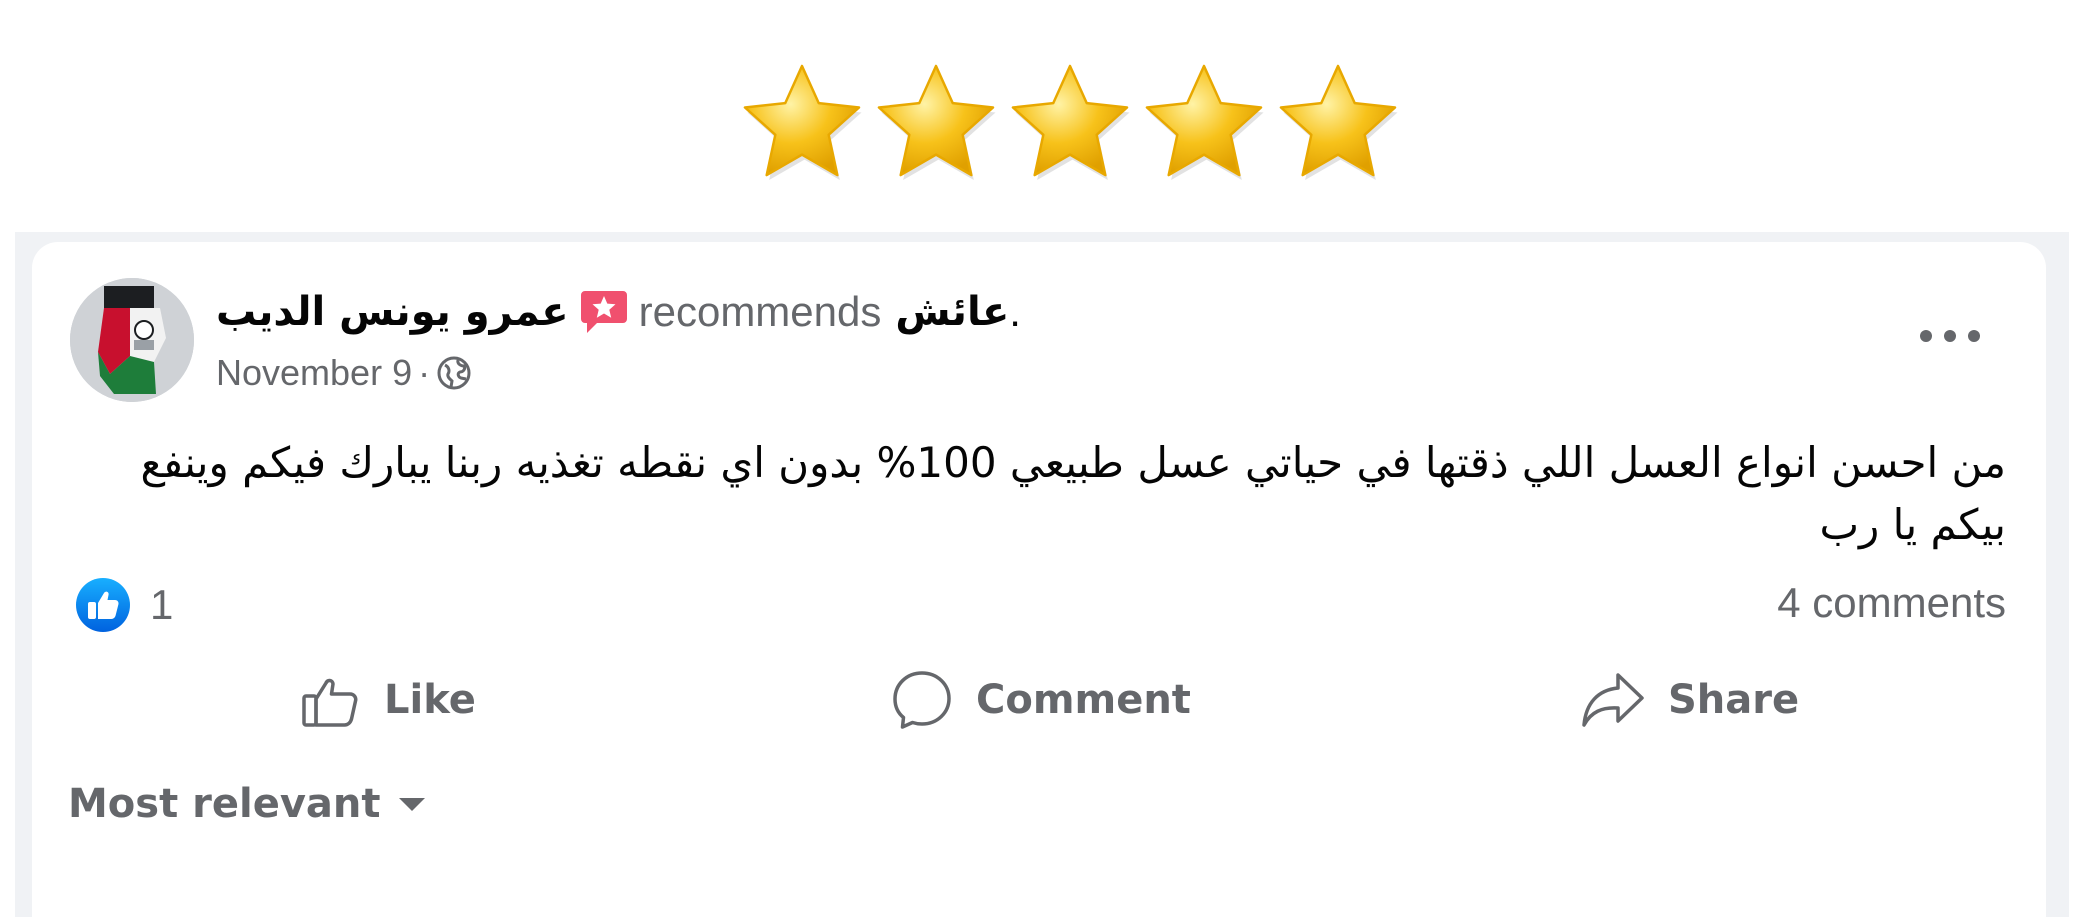 This screenshot has width=2084, height=917. I want to click on like-button: Like, so click(388, 700).